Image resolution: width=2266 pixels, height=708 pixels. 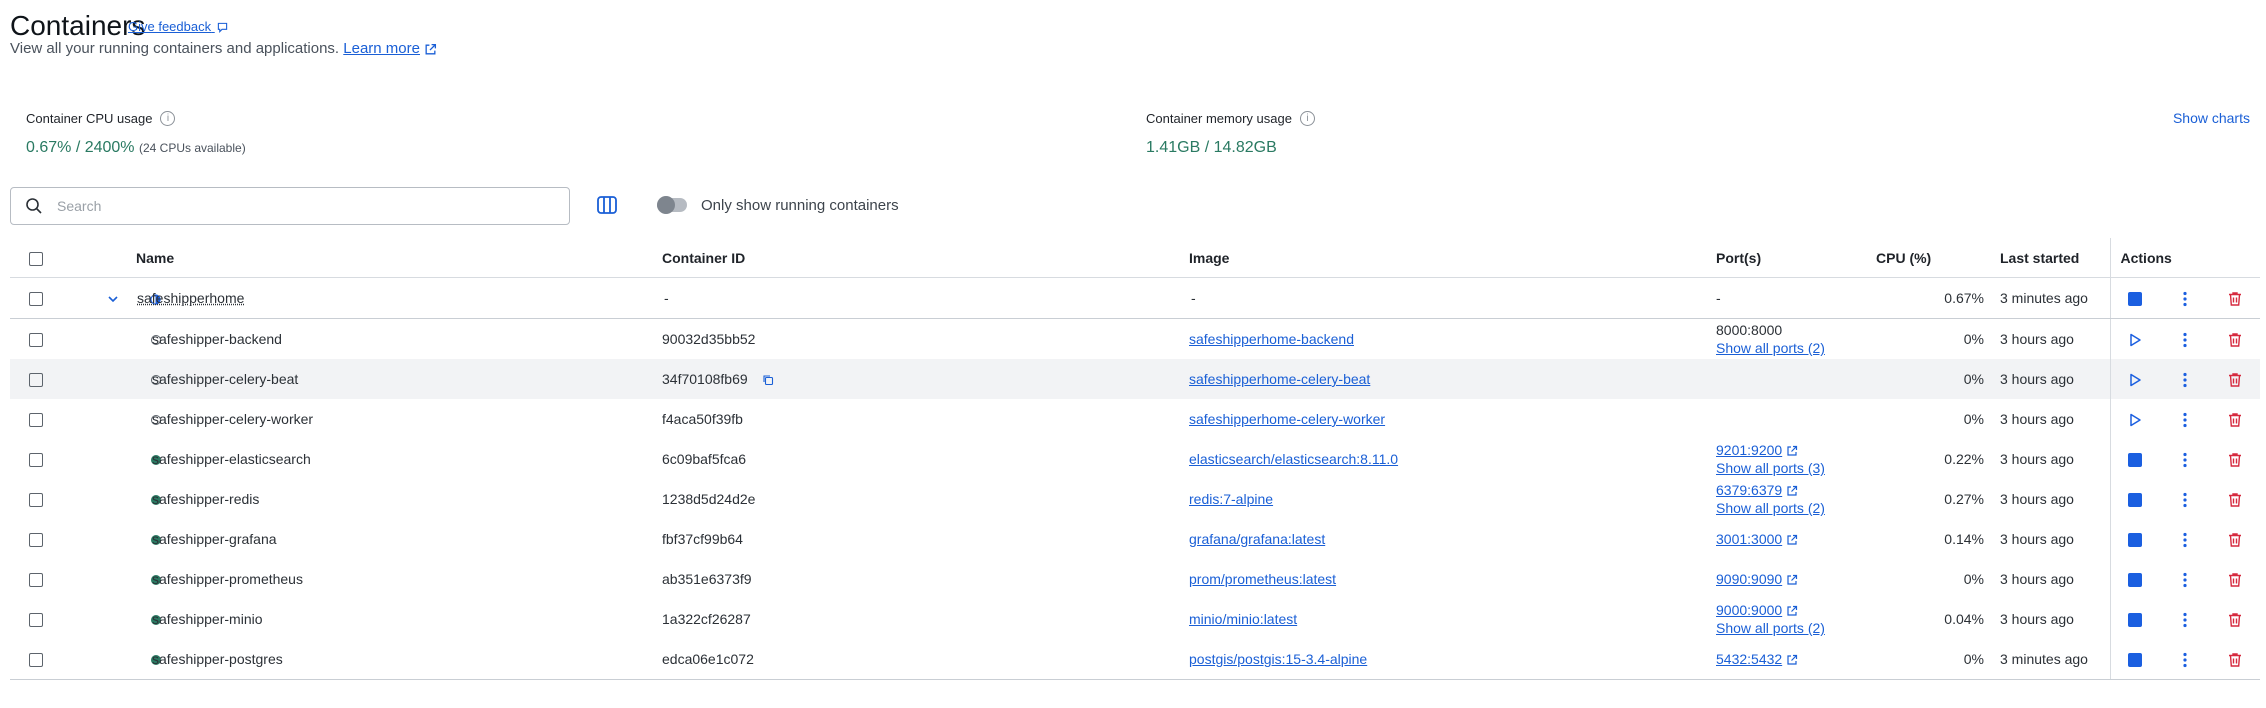 I want to click on image-link: grafana/grafana:latest, so click(x=1257, y=539).